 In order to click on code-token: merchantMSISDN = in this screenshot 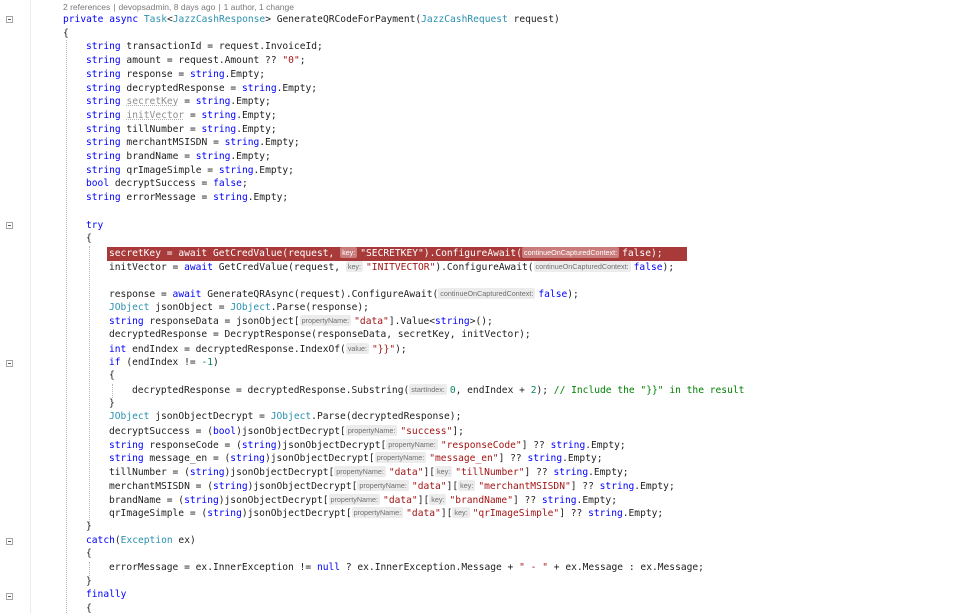, I will do `click(172, 143)`.